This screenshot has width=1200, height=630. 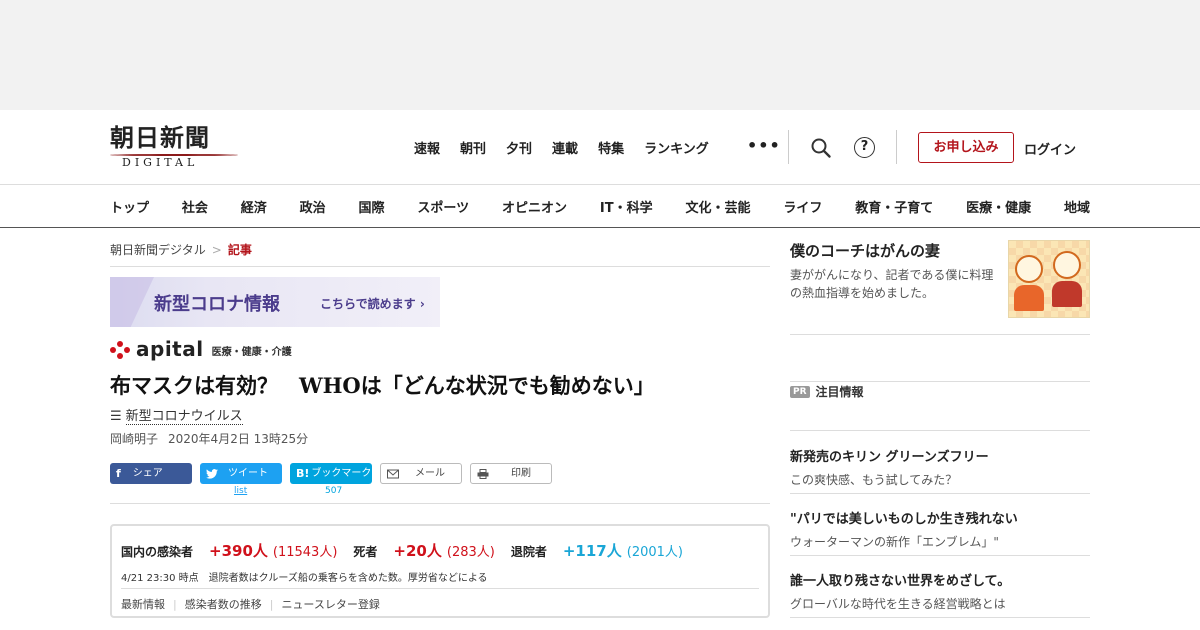 What do you see at coordinates (248, 473) in the screenshot?
I see `twitter-label: ツイート` at bounding box center [248, 473].